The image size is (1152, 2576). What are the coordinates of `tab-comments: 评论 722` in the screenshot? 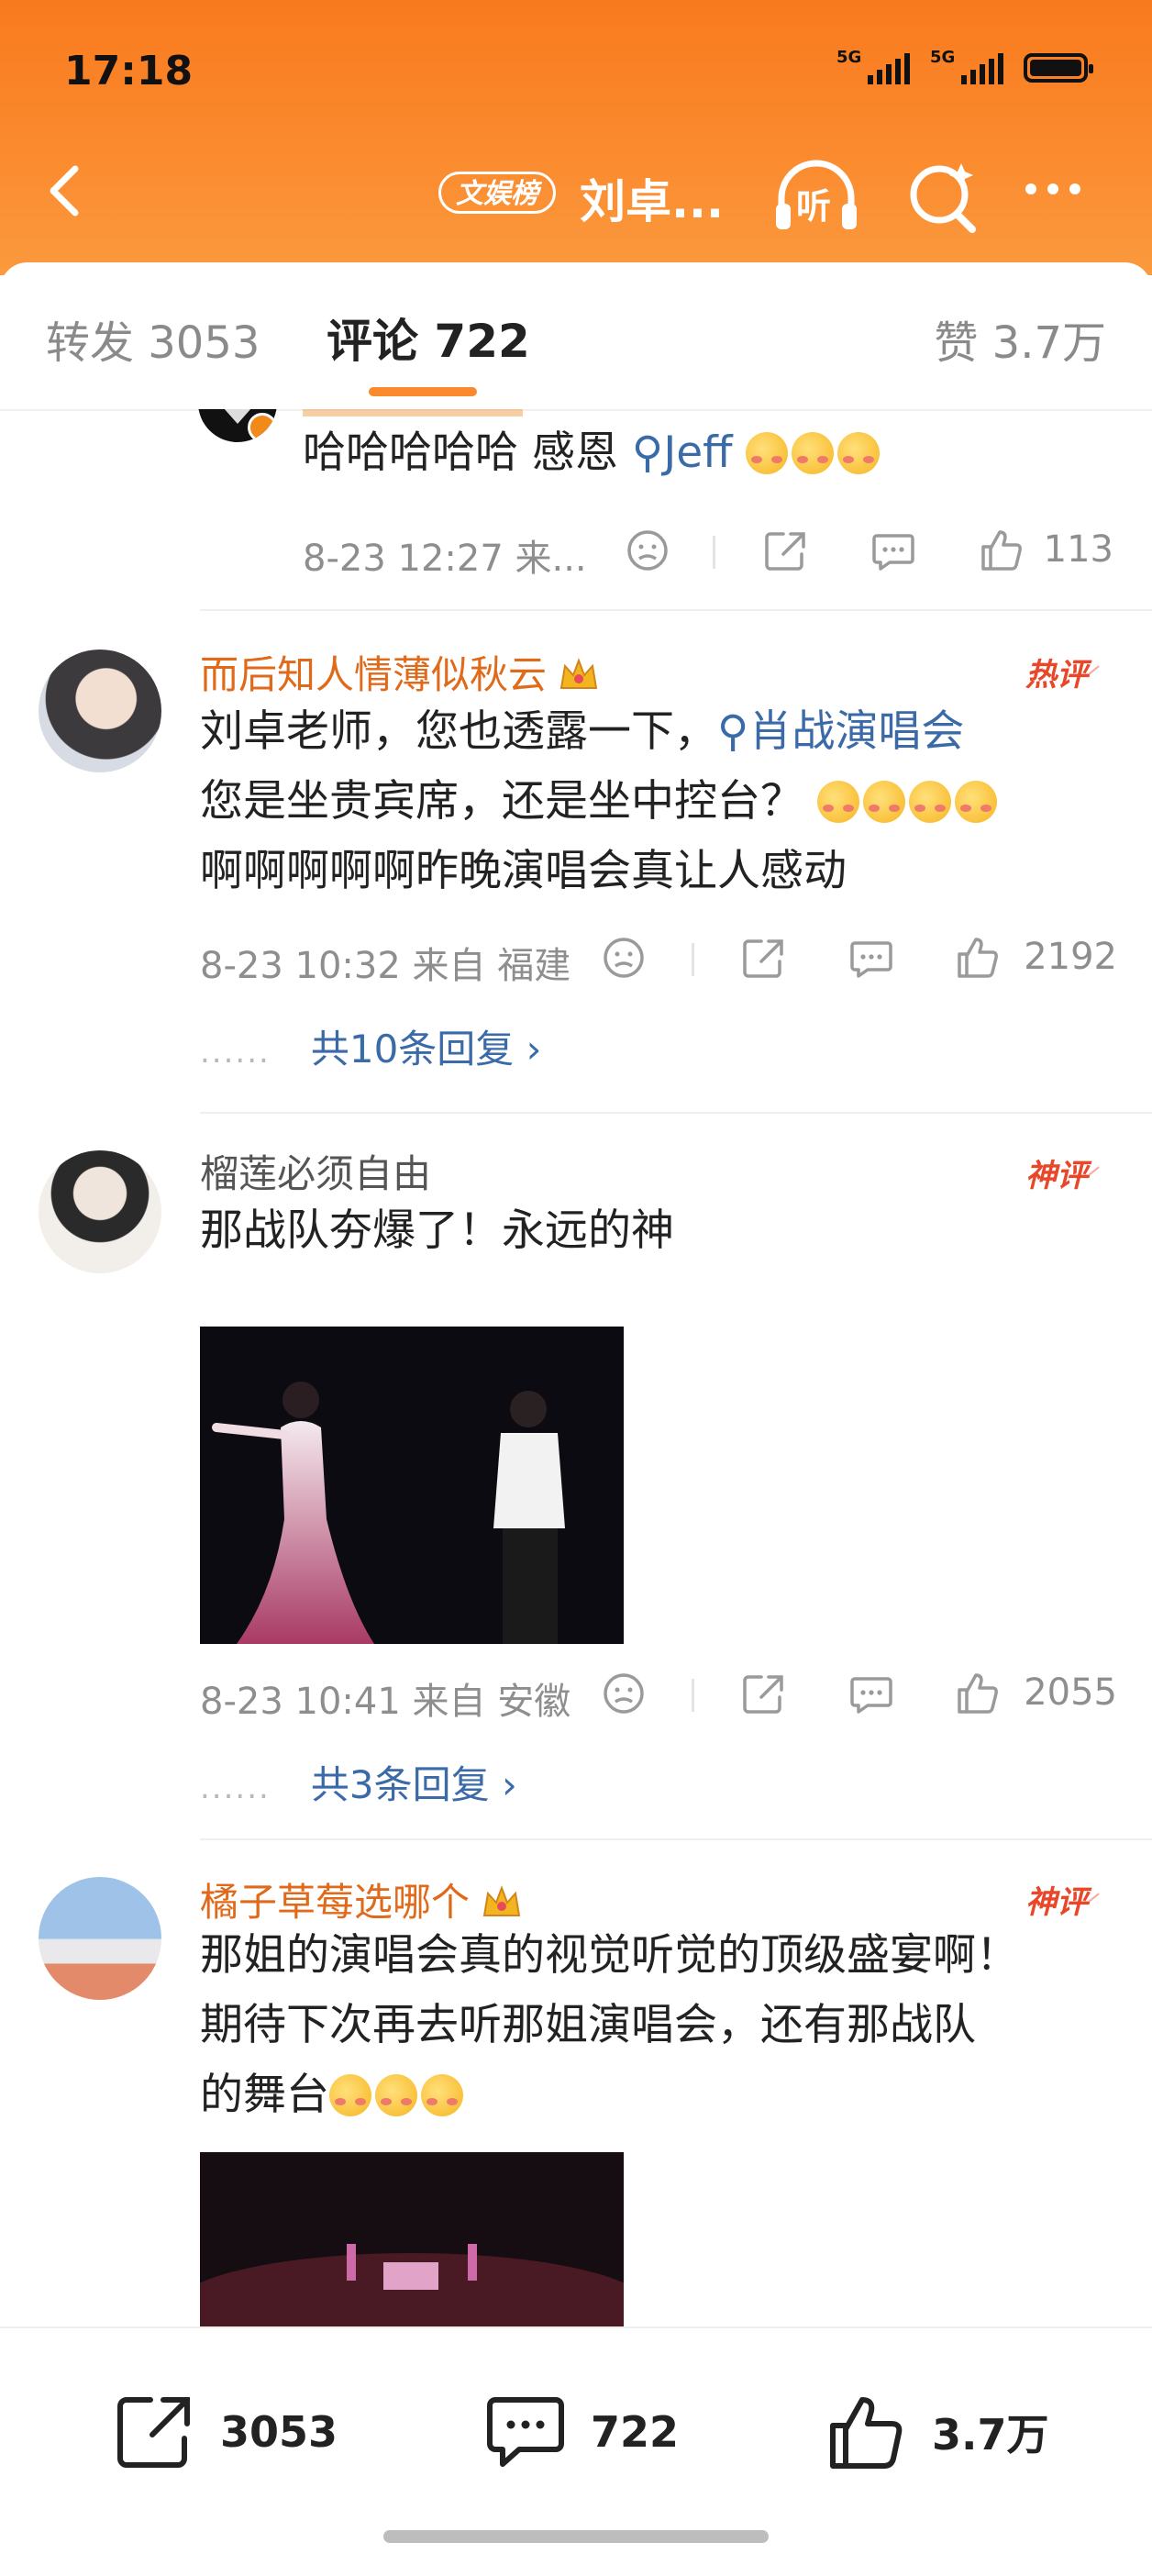 It's located at (428, 338).